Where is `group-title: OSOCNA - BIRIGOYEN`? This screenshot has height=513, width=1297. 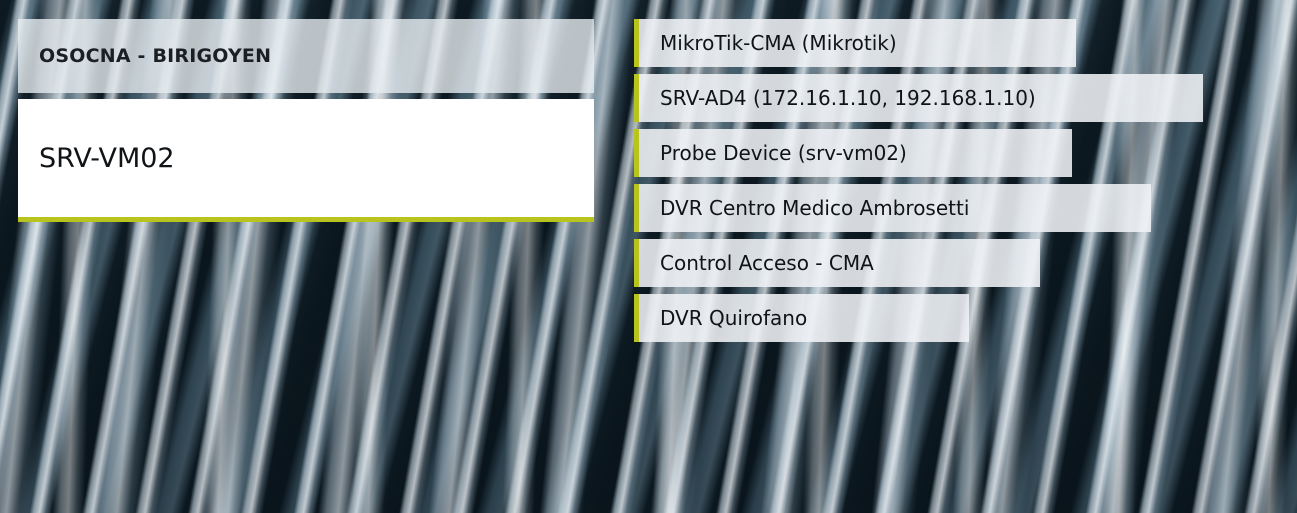
group-title: OSOCNA - BIRIGOYEN is located at coordinates (155, 56).